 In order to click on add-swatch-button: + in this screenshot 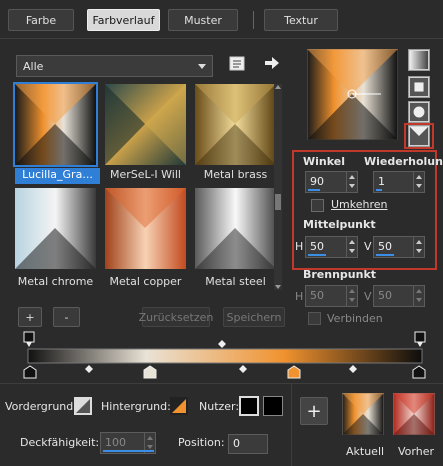, I will do `click(314, 411)`.